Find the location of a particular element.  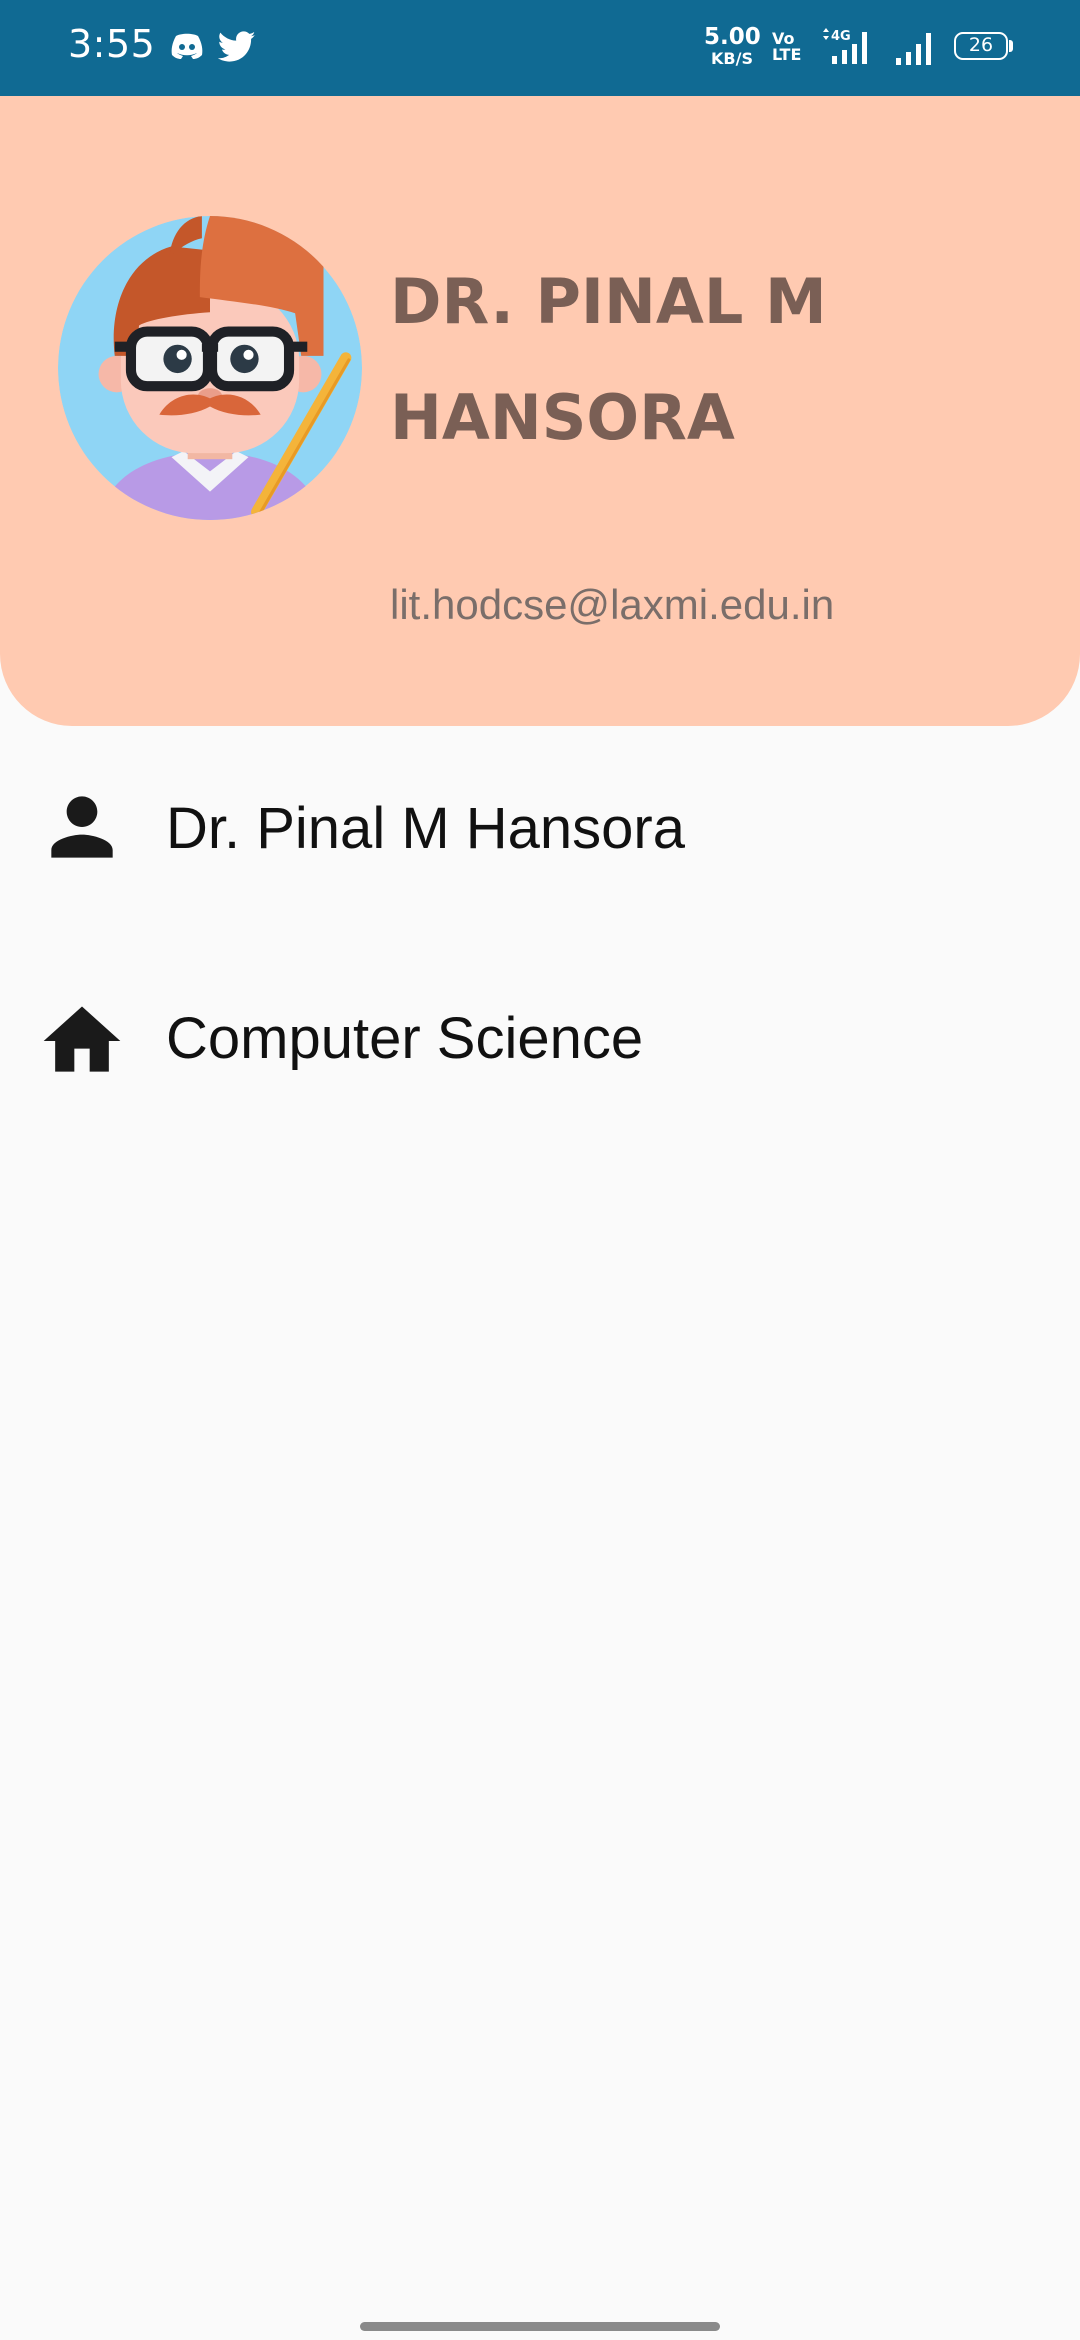

battery-tip is located at coordinates (1011, 46).